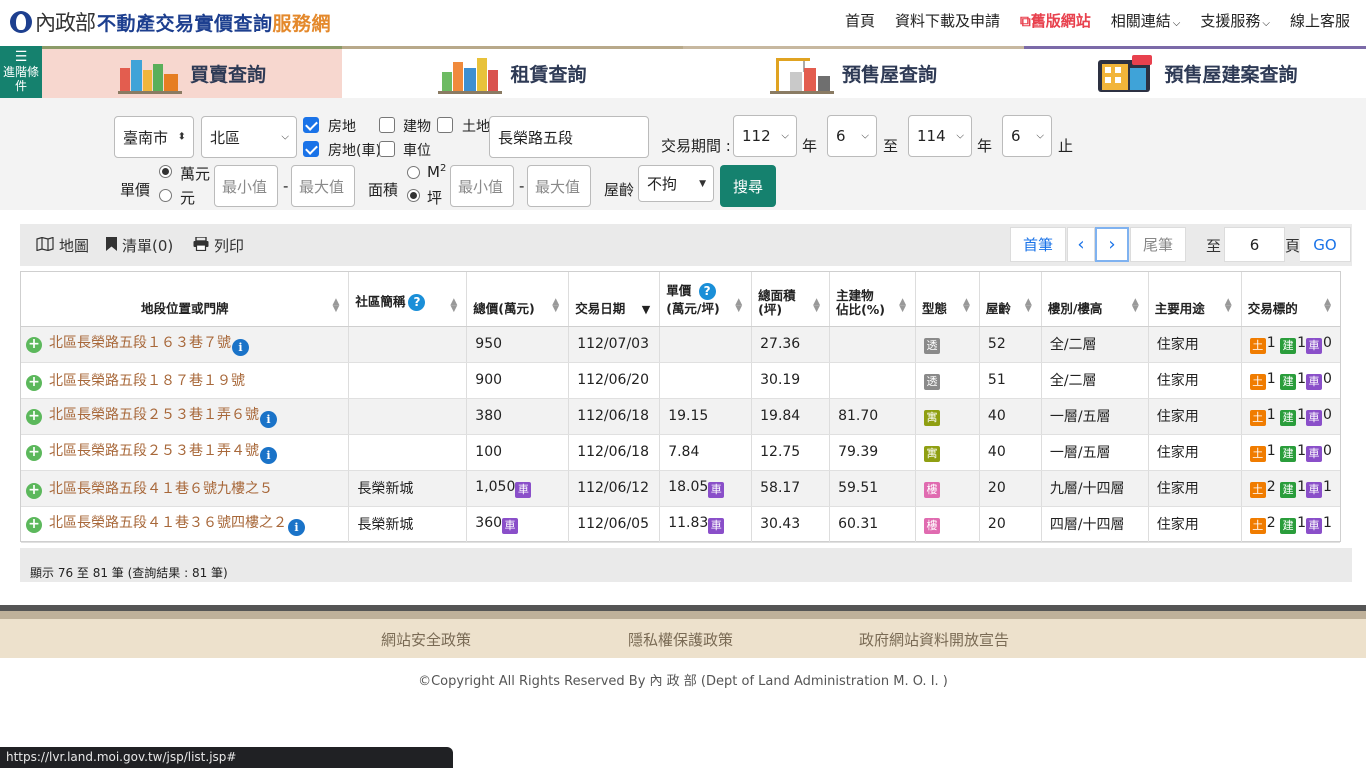 The image size is (1366, 768). I want to click on cell-address: + 北區長榮路五段２５３巷１弄４號 i, so click(185, 452).